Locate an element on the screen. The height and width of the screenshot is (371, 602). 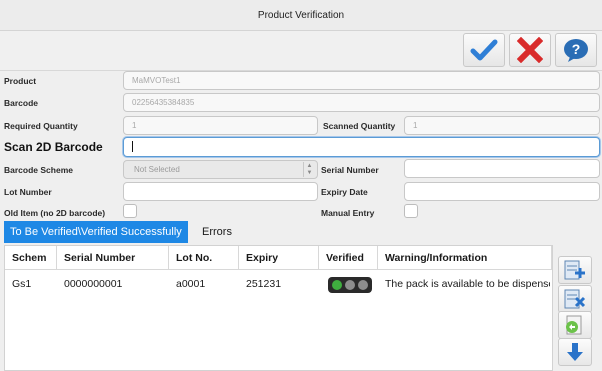
window-title: Product Verification is located at coordinates (301, 15).